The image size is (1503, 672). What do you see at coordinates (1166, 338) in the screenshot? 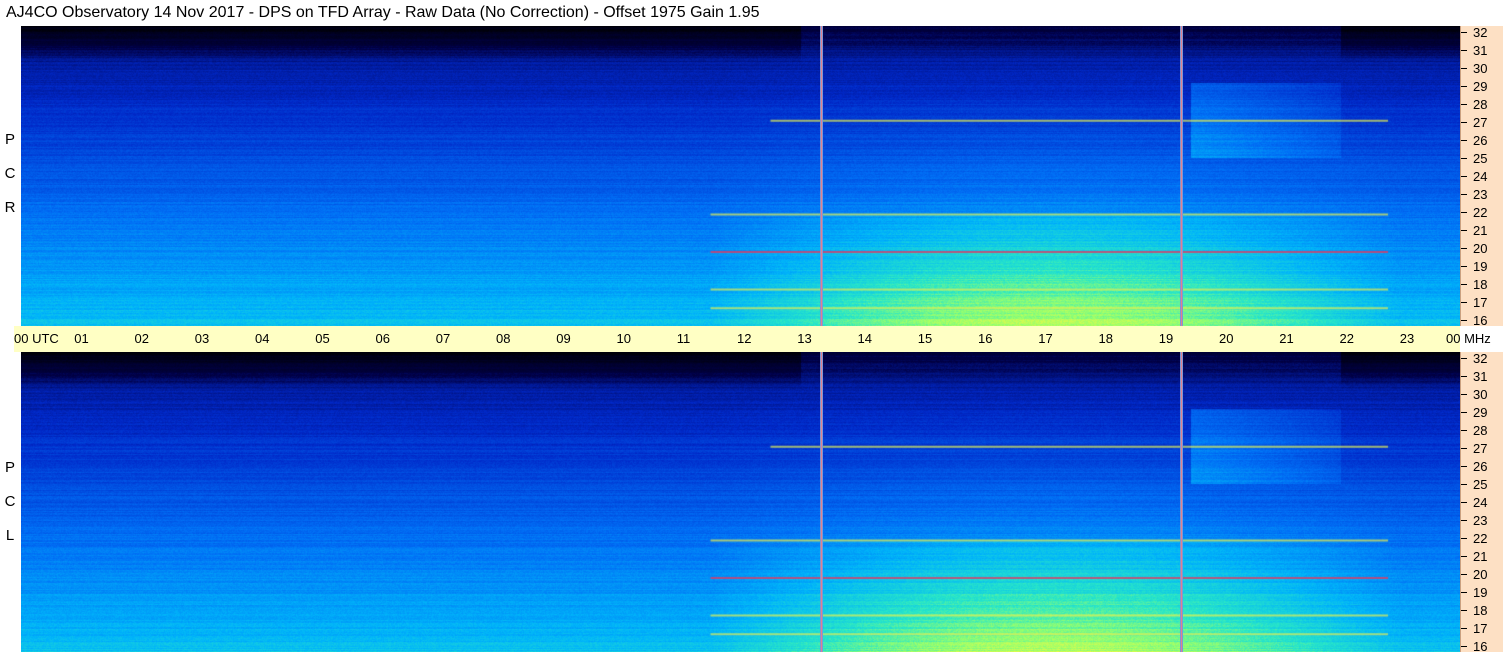
I see `time-tick-label: 19` at bounding box center [1166, 338].